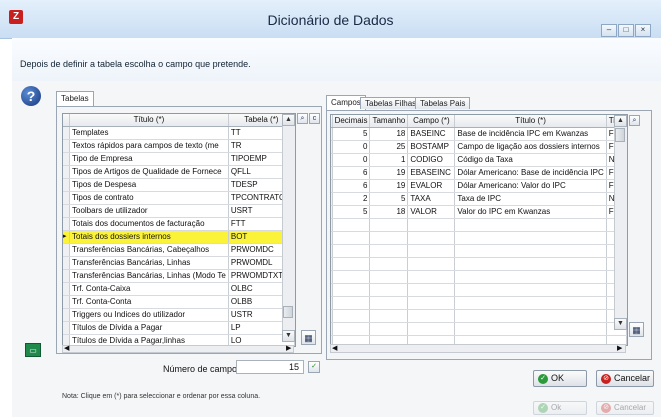  Describe the element at coordinates (479, 186) in the screenshot. I see `field-row: 619EVALORDólar Americano: Valor do IPCFN` at that location.